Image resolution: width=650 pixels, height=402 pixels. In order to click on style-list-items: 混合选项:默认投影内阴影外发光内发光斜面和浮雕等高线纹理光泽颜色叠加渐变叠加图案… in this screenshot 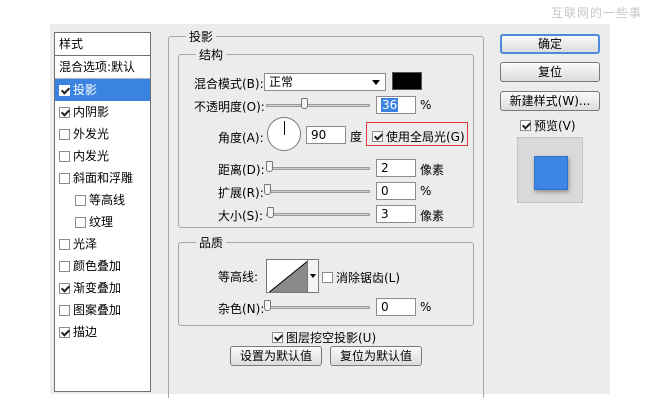, I will do `click(102, 199)`.